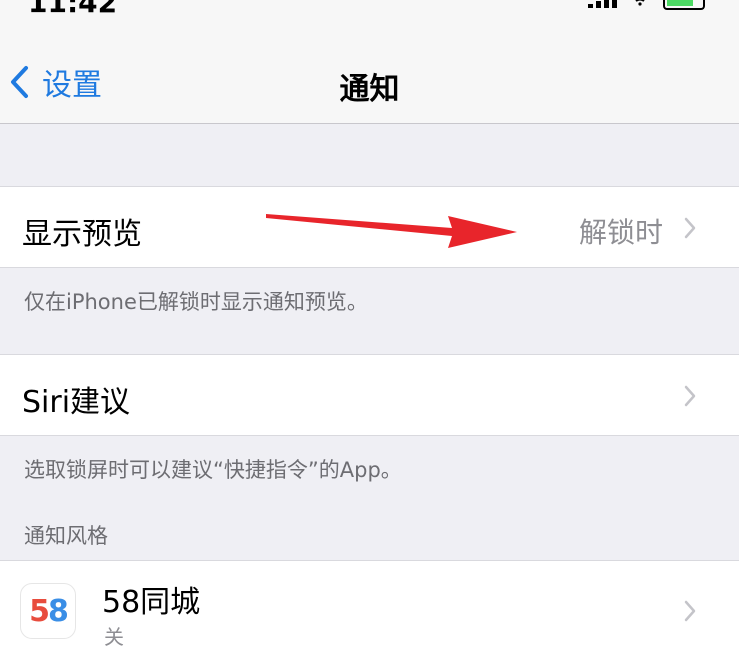  Describe the element at coordinates (151, 602) in the screenshot. I see `app-name: 58同城` at that location.